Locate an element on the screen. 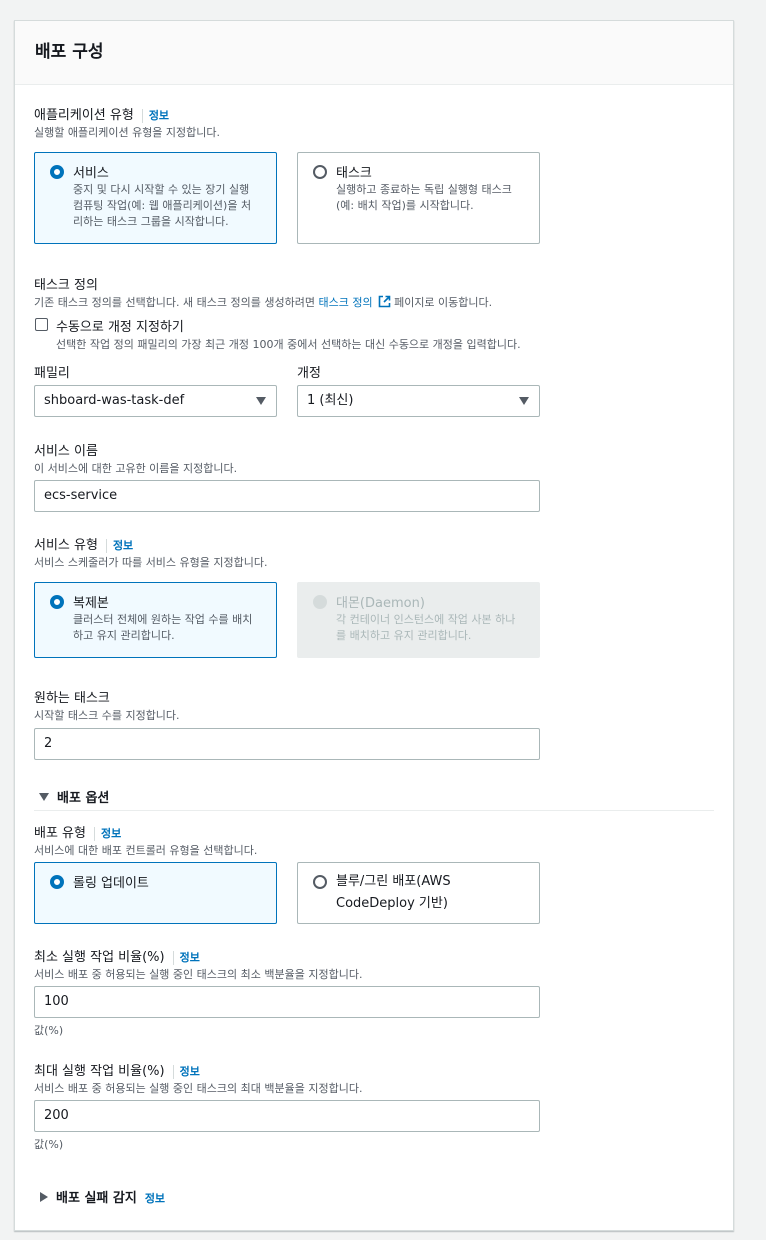  option-title: 복제본 is located at coordinates (91, 603).